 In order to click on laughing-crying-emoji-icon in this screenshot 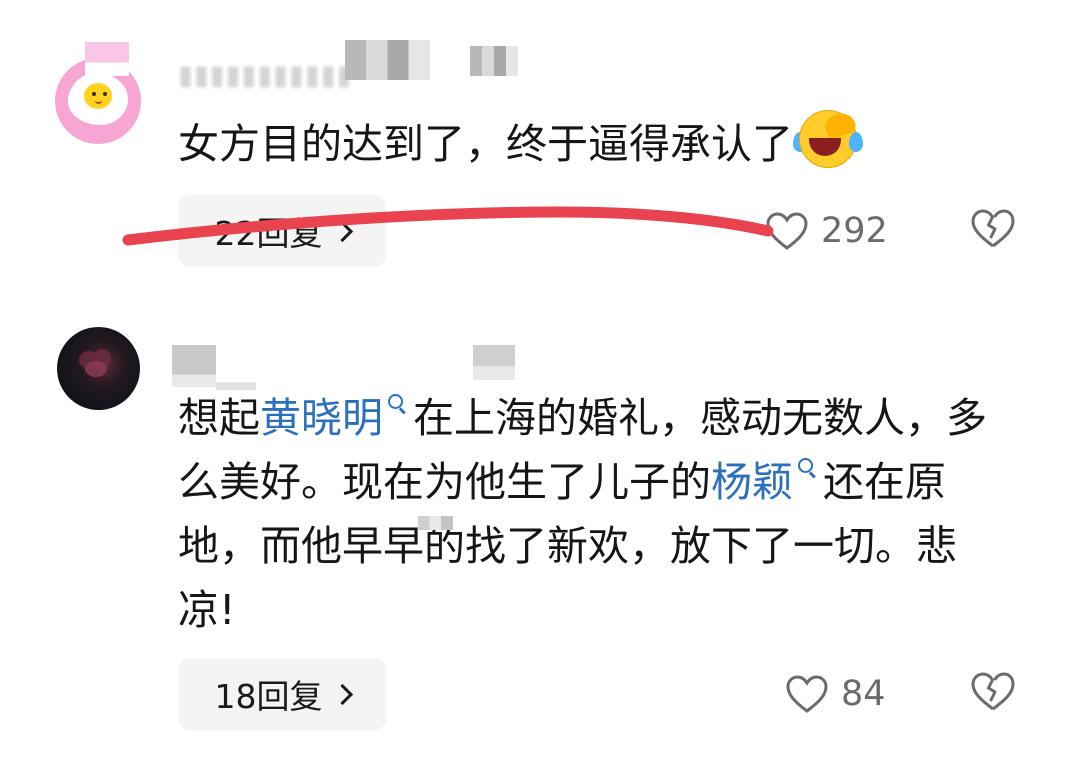, I will do `click(828, 138)`.